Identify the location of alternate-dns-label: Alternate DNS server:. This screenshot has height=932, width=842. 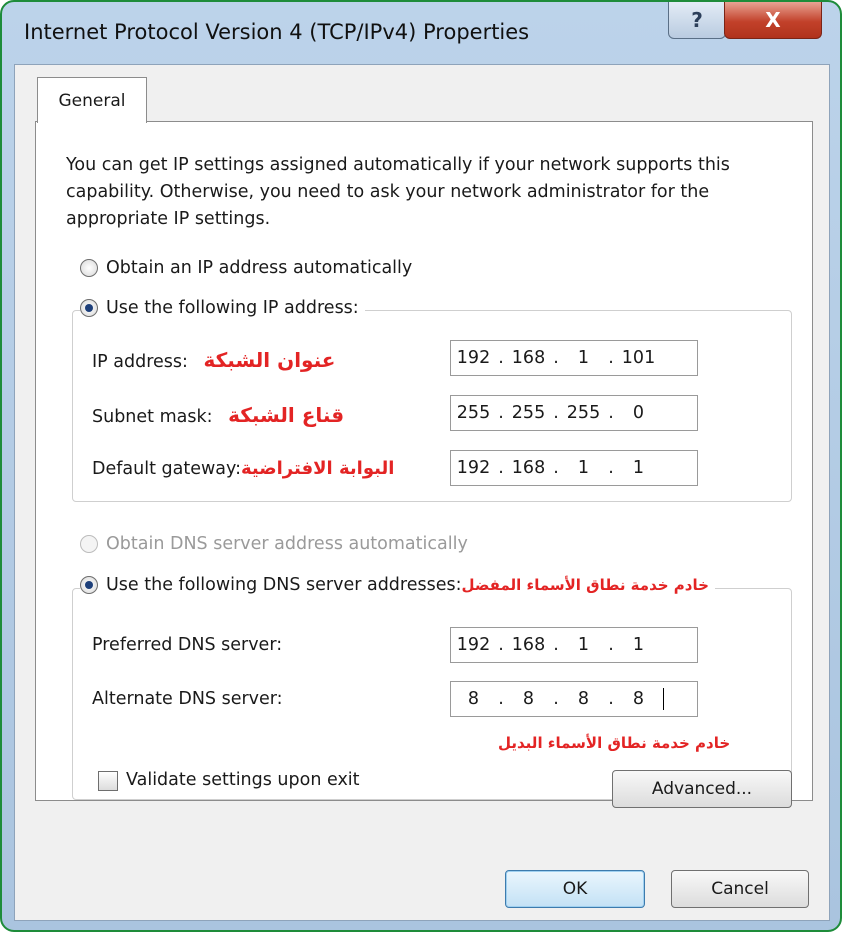
(187, 699).